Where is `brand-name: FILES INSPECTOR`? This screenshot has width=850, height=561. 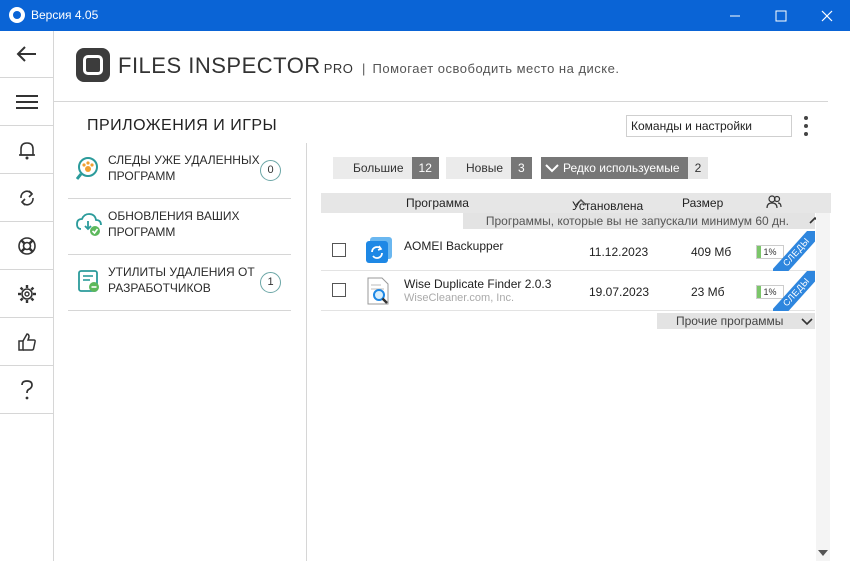 brand-name: FILES INSPECTOR is located at coordinates (219, 65).